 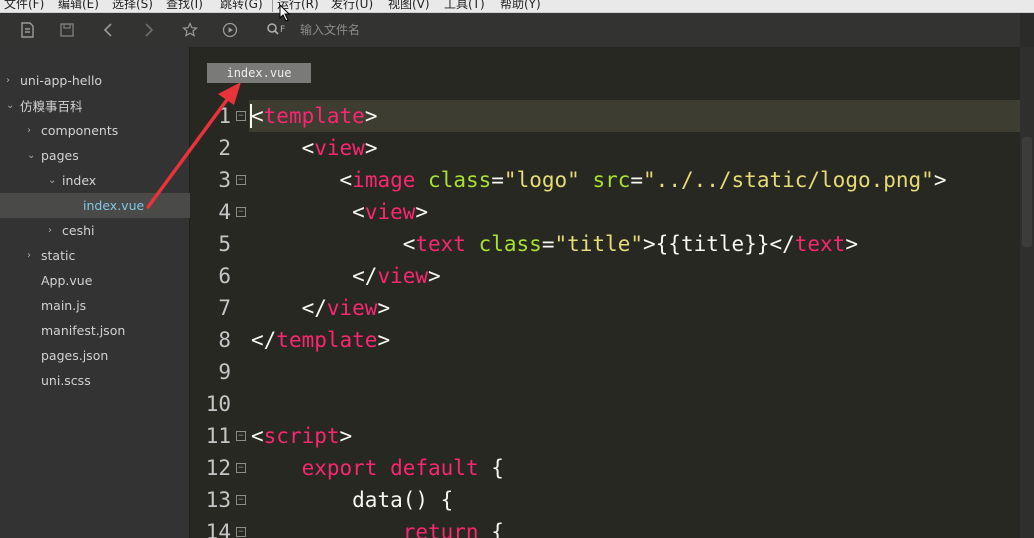 I want to click on code-line: 10, so click(x=605, y=404).